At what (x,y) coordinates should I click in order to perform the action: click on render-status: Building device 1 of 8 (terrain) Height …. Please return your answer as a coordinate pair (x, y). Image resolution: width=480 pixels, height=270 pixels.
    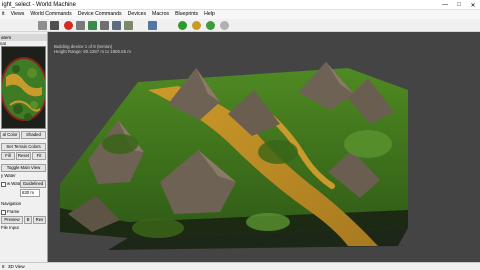
    Looking at the image, I should click on (92, 49).